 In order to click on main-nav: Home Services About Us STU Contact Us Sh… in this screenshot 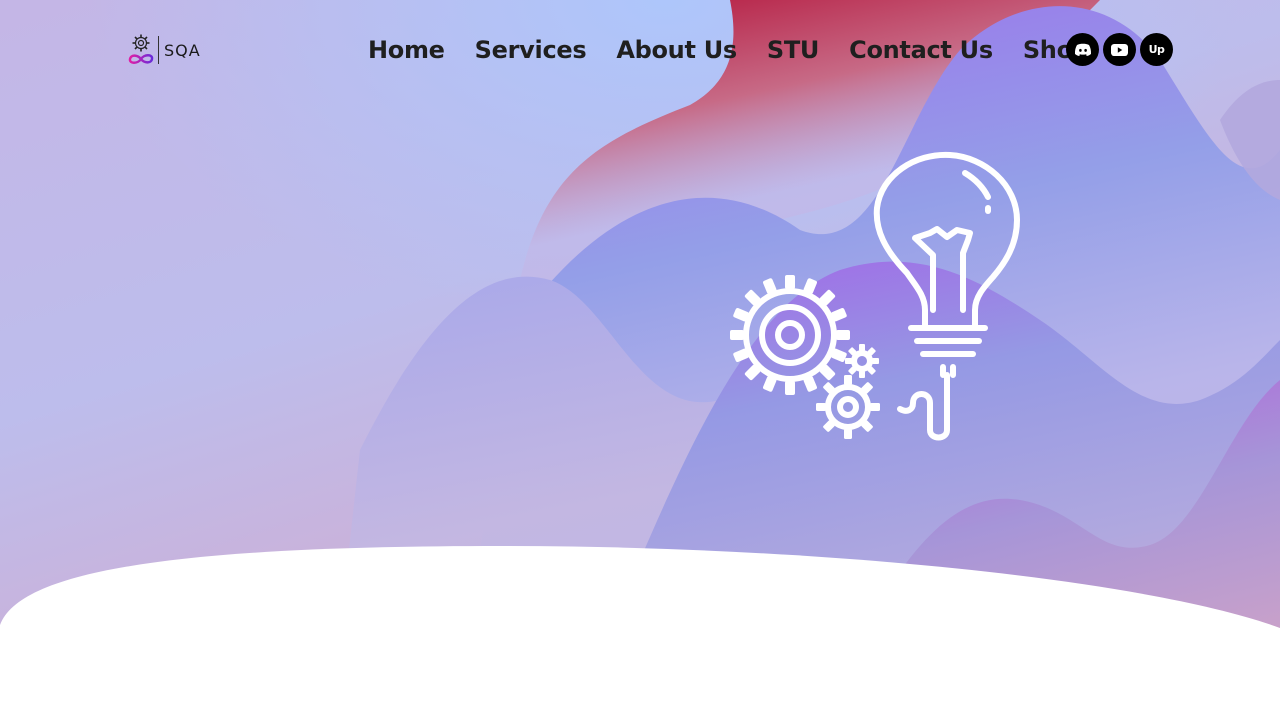, I will do `click(729, 50)`.